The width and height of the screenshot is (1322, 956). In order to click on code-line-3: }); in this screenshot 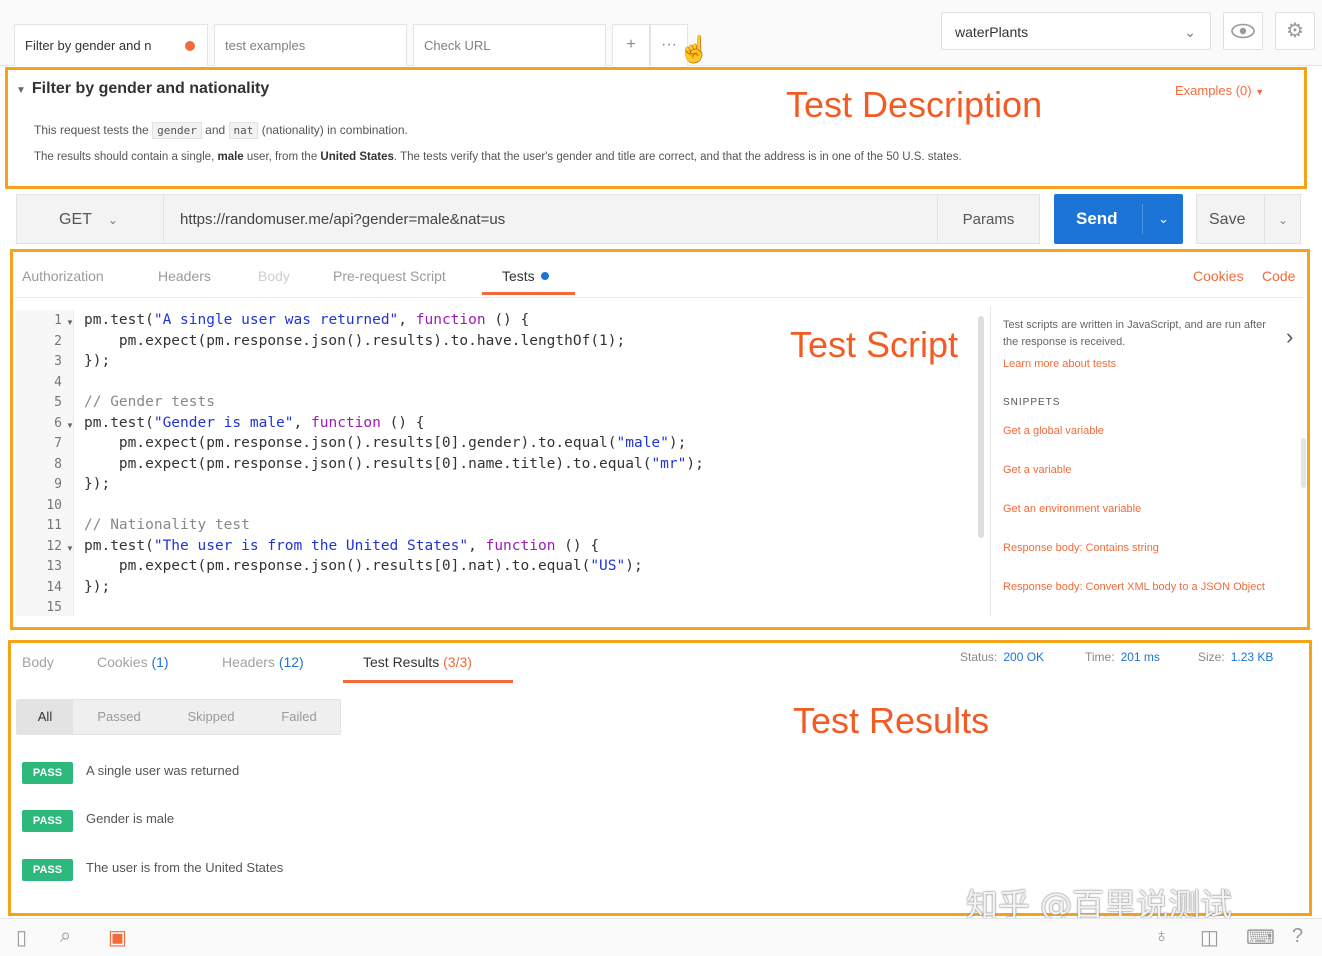, I will do `click(97, 361)`.